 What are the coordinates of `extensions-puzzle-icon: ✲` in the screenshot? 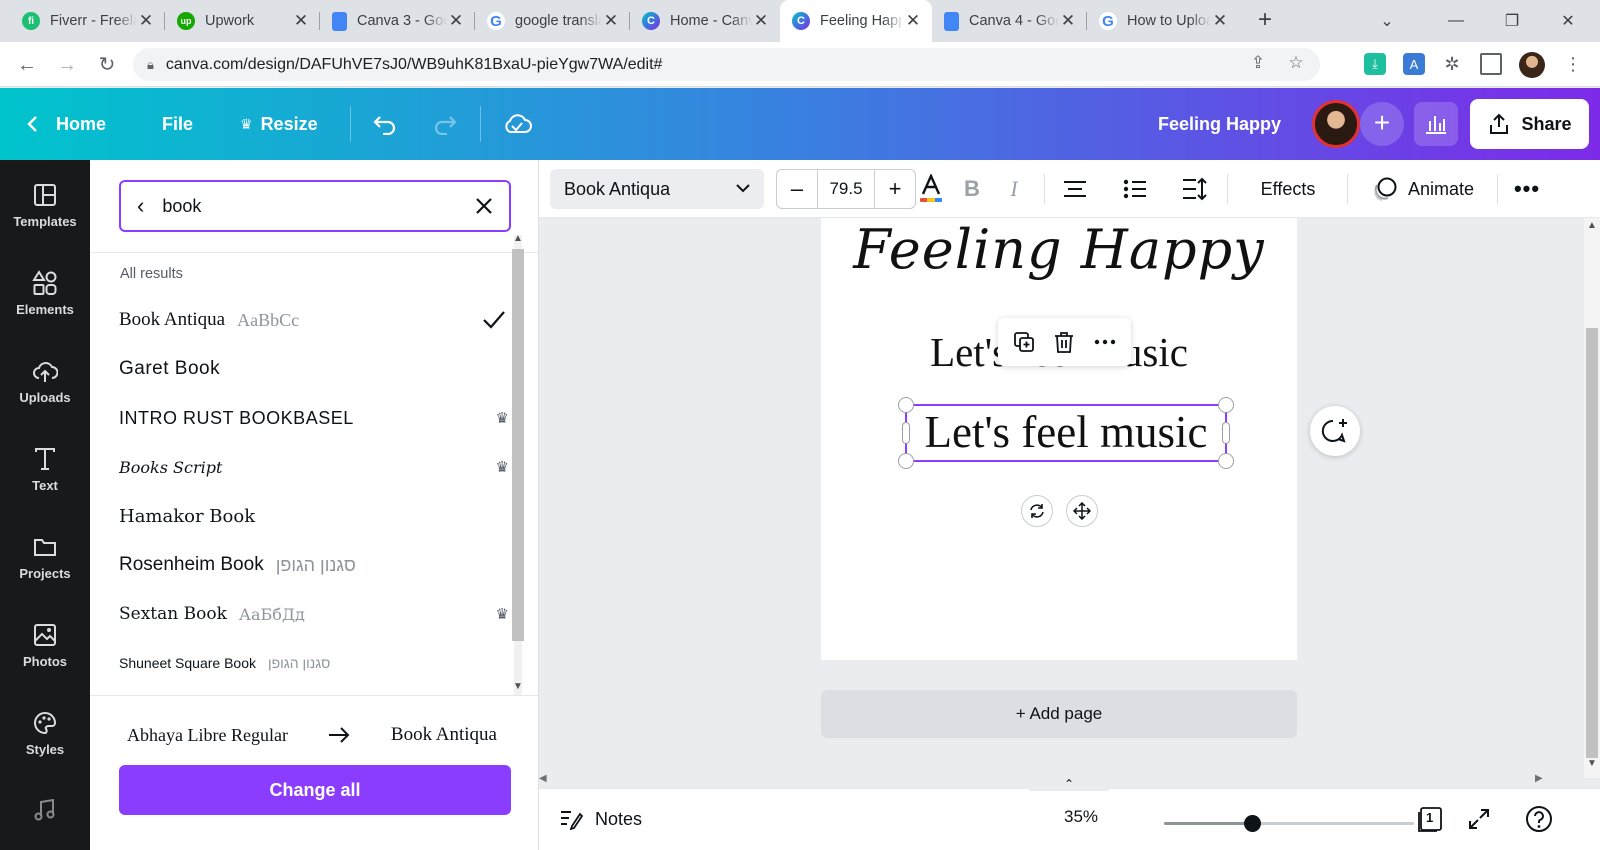 It's located at (1452, 64).